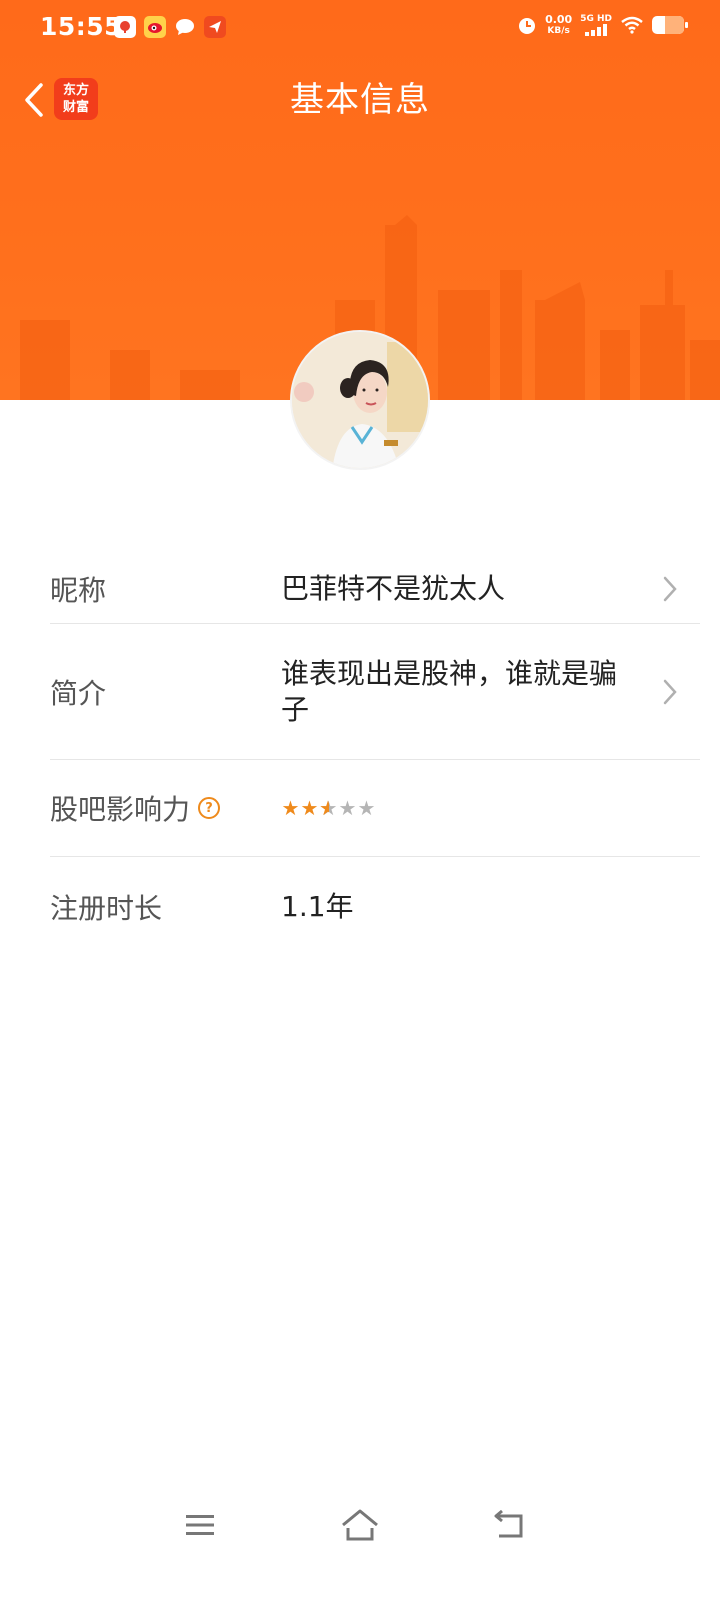  I want to click on row-registration: 注册时长 1.1年, so click(375, 907).